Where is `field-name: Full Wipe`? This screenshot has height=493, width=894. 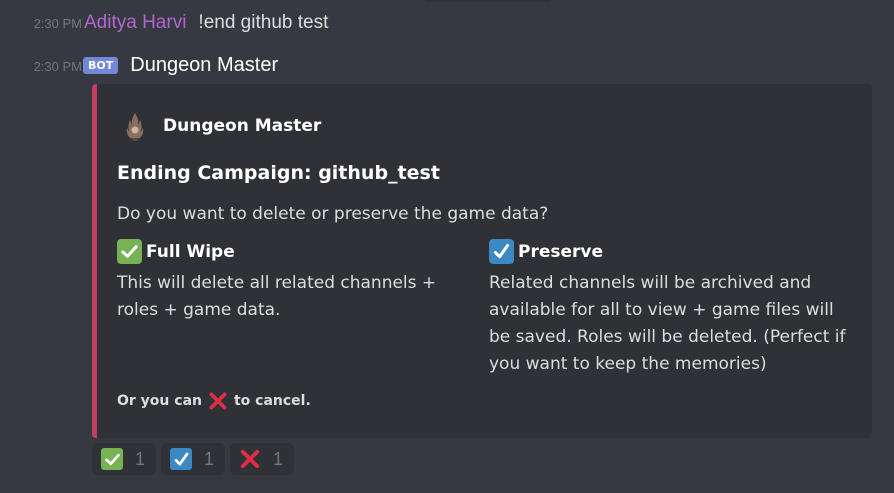
field-name: Full Wipe is located at coordinates (287, 251).